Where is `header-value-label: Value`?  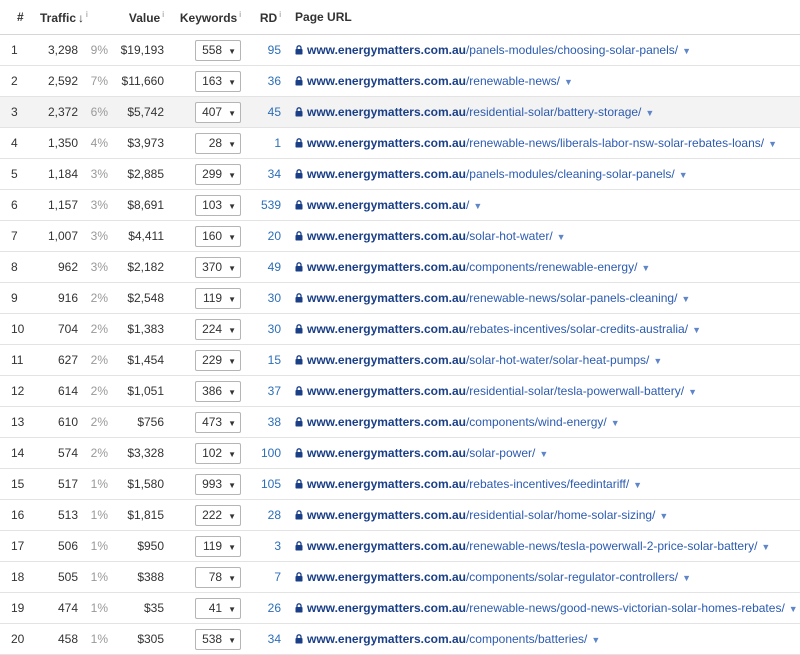
header-value-label: Value is located at coordinates (144, 18).